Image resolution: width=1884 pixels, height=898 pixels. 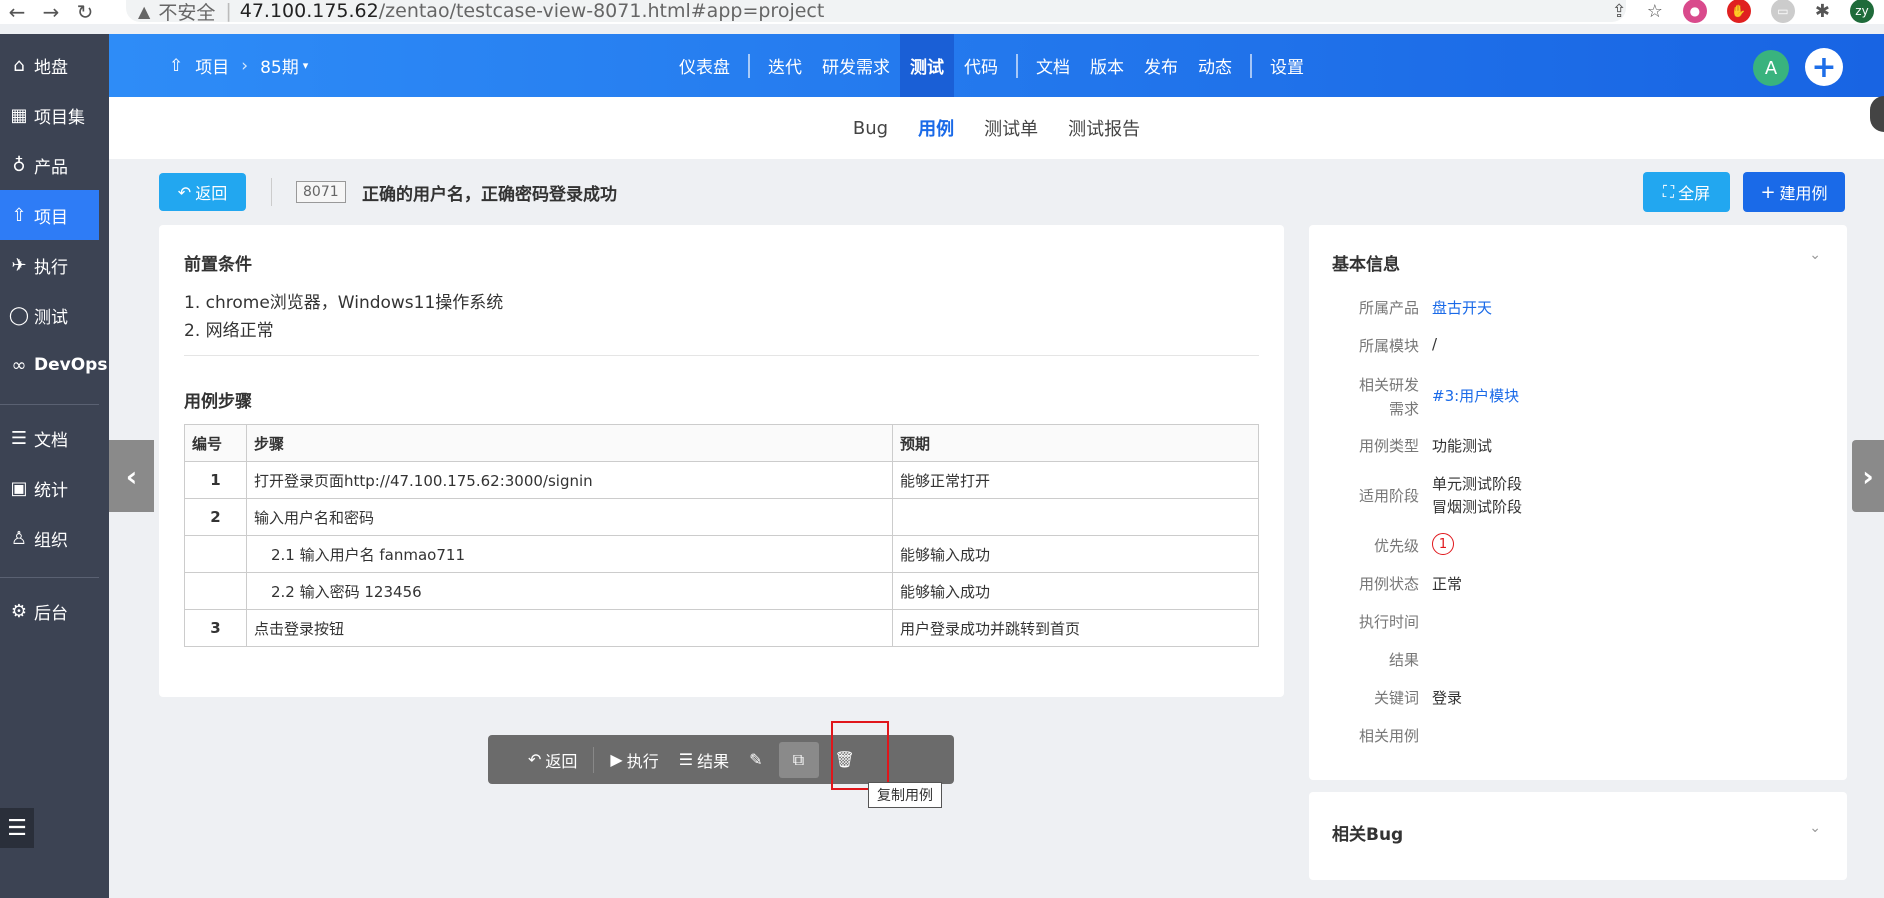 I want to click on sub-nav: Bug 用例 测试单 测试报告, so click(x=996, y=128).